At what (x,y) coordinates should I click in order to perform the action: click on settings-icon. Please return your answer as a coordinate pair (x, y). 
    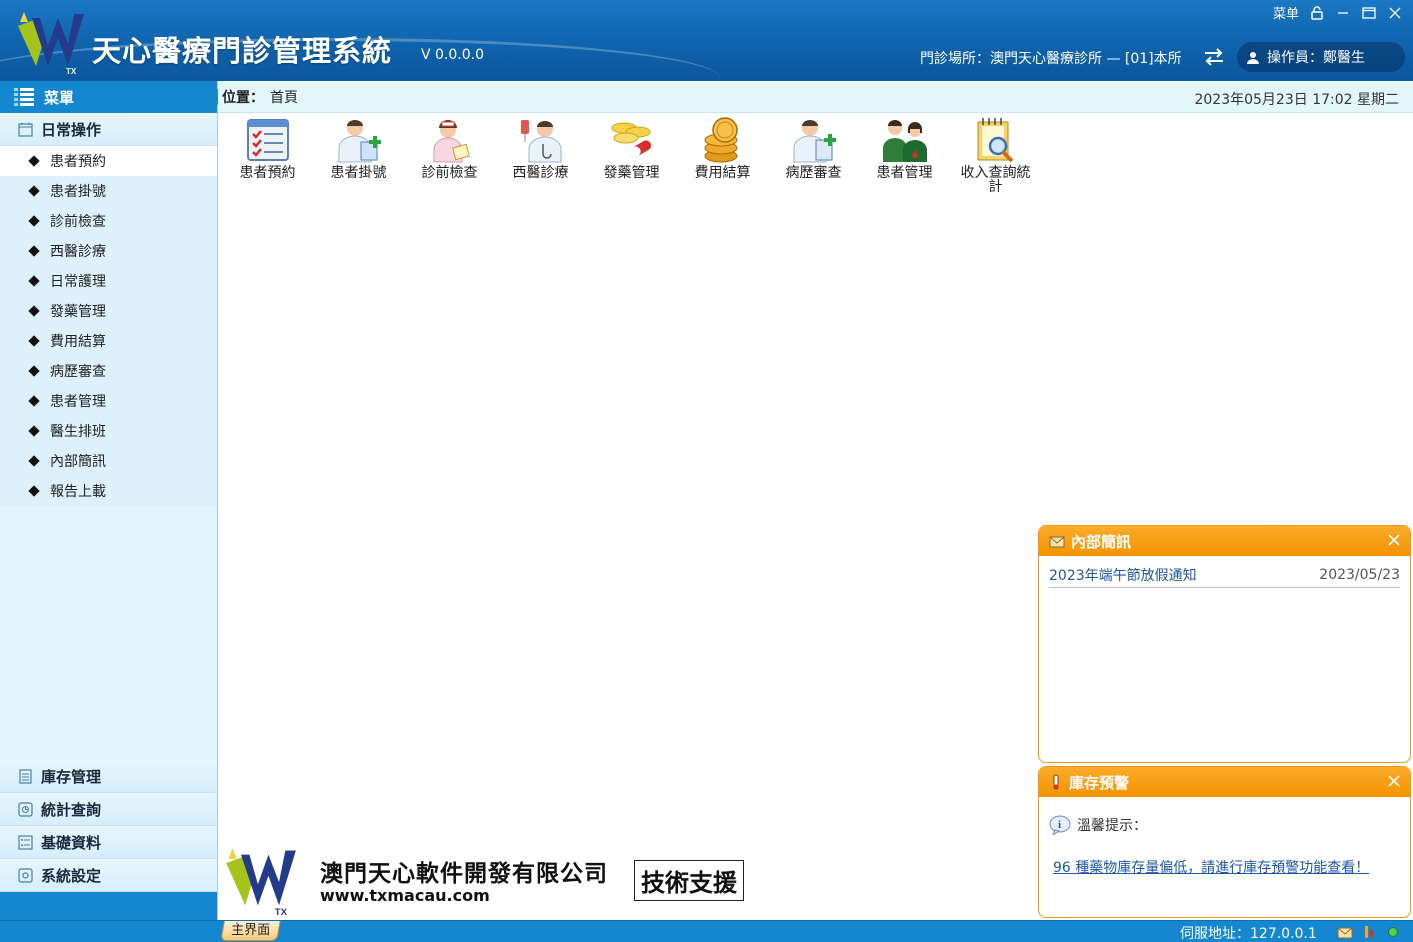
    Looking at the image, I should click on (25, 875).